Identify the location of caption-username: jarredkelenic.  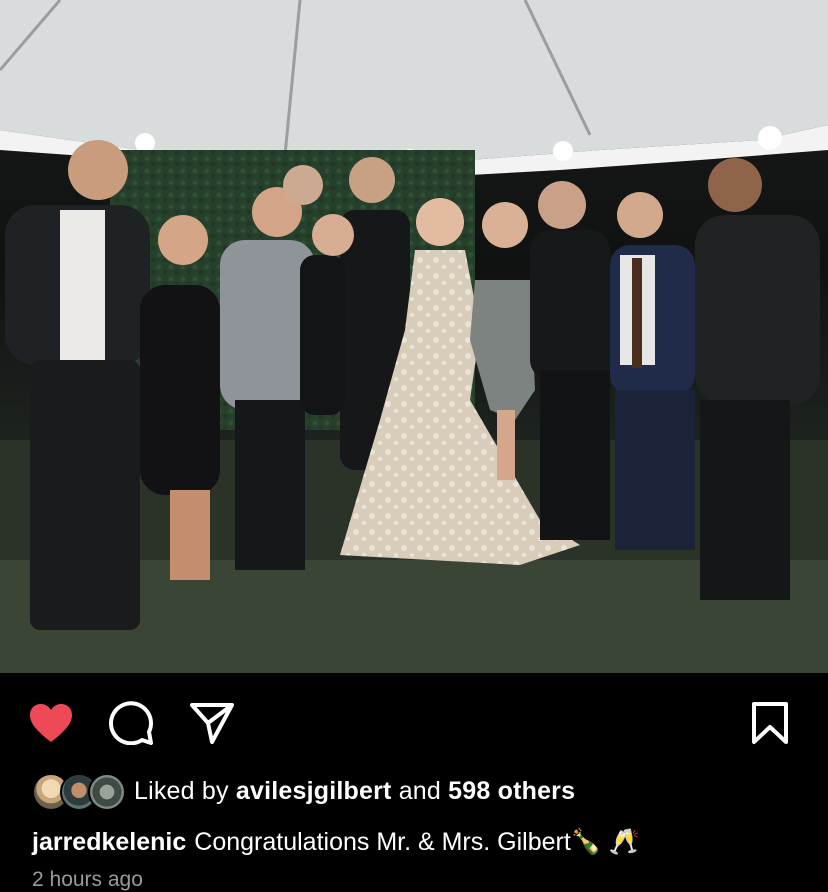
(109, 842).